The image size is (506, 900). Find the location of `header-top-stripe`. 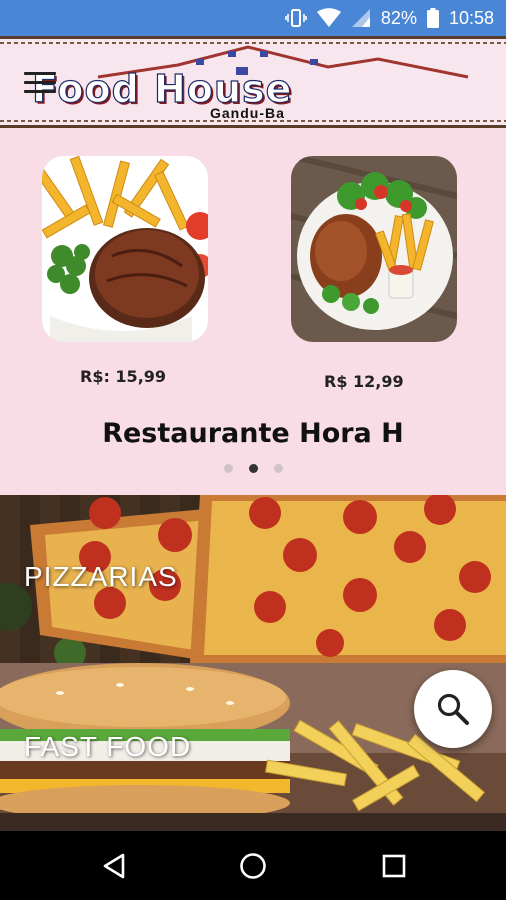

header-top-stripe is located at coordinates (253, 43).